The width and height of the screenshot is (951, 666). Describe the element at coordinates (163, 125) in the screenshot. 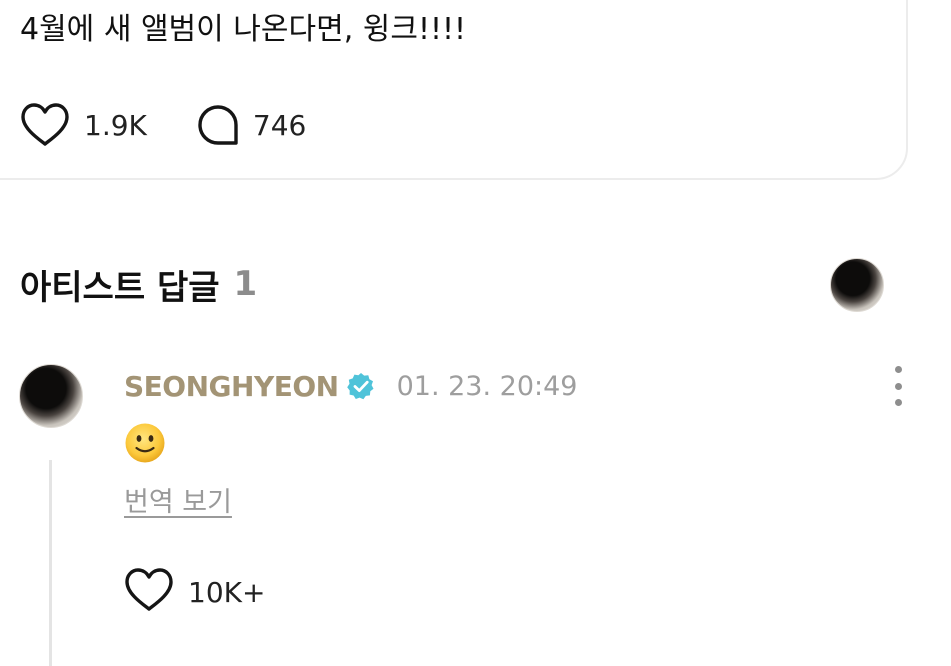

I see `post-actions: 1.9K 746` at that location.